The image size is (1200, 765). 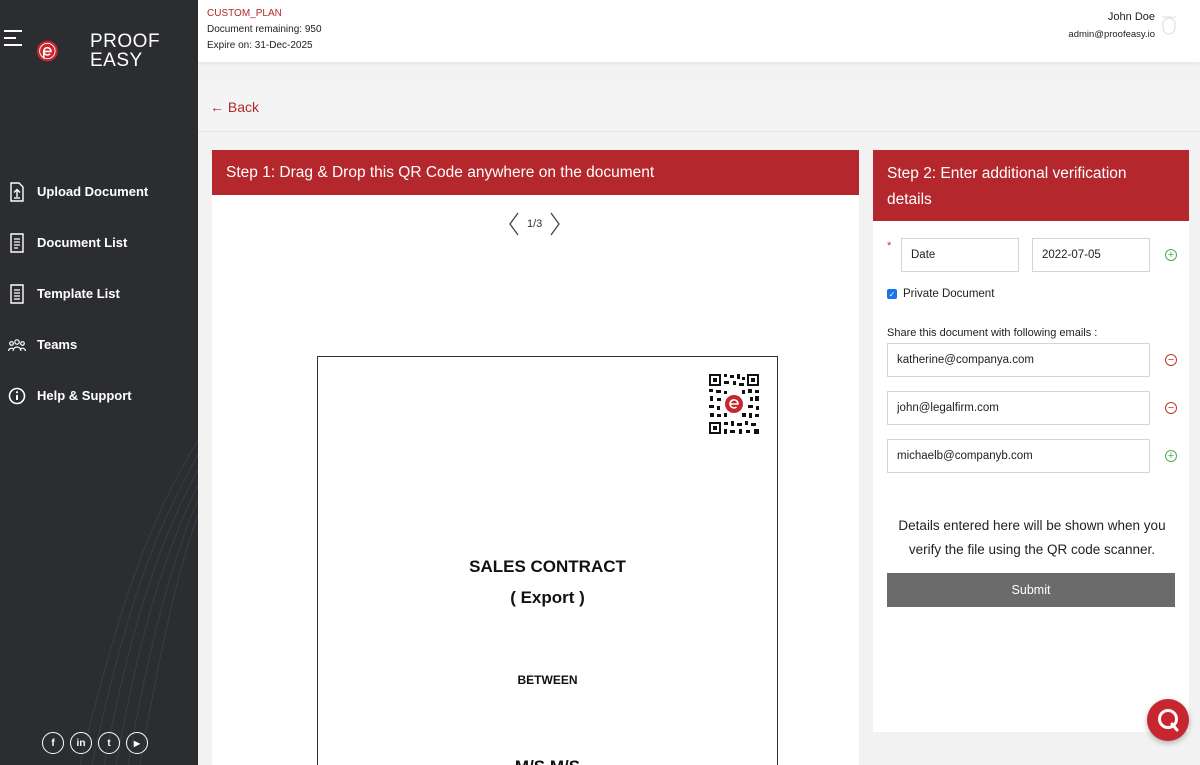 I want to click on document-between: BETWEEN, so click(x=547, y=680).